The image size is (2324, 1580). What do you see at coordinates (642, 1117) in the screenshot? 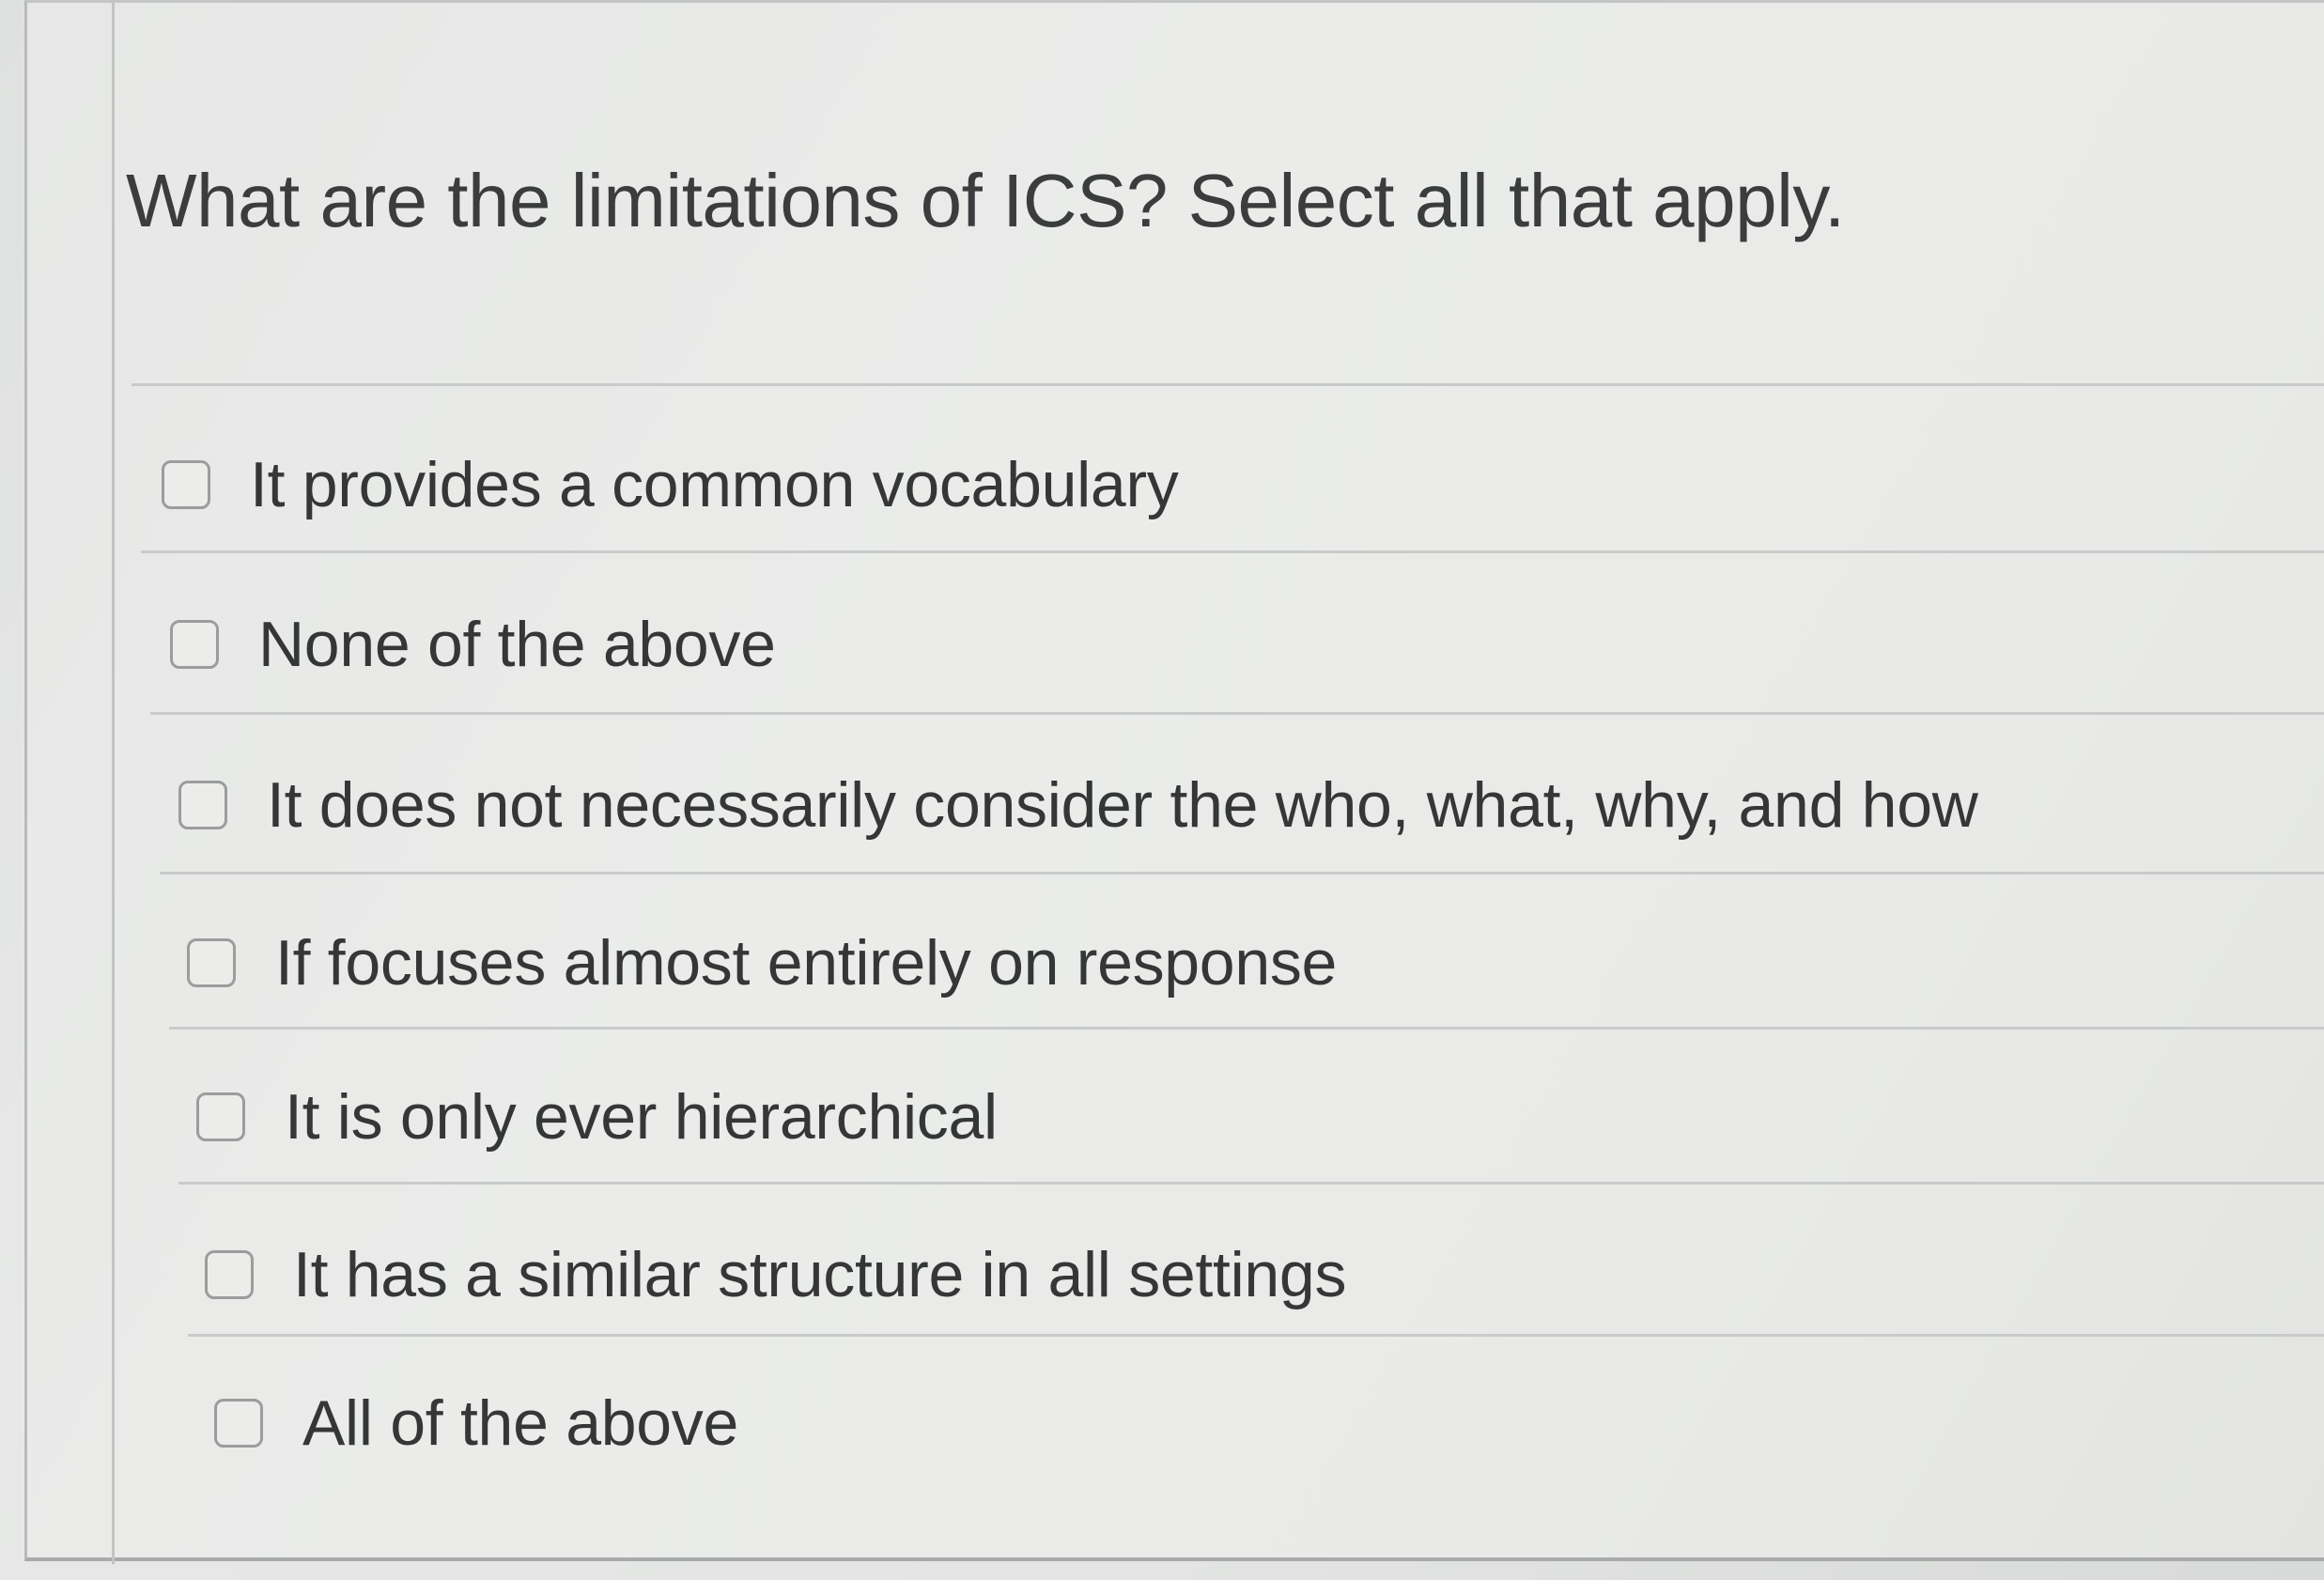
I see `option-label: It is only ever hierarchical` at bounding box center [642, 1117].